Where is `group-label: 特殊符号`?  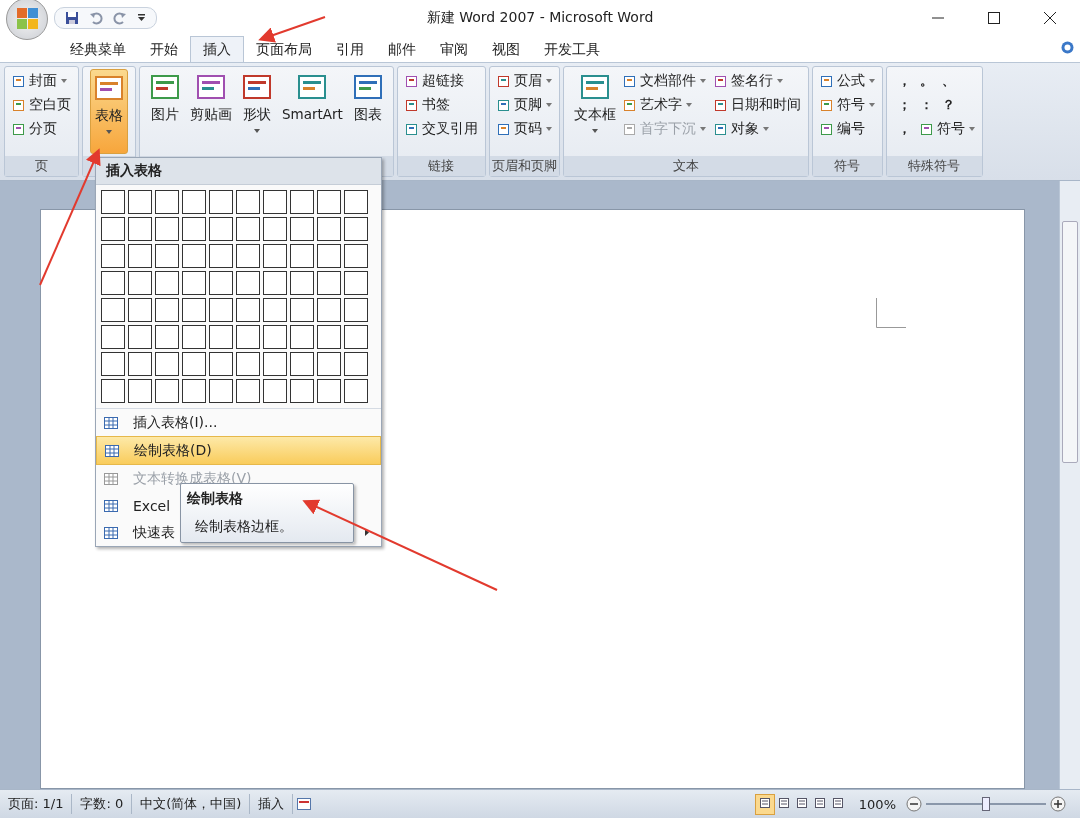 group-label: 特殊符号 is located at coordinates (934, 166).